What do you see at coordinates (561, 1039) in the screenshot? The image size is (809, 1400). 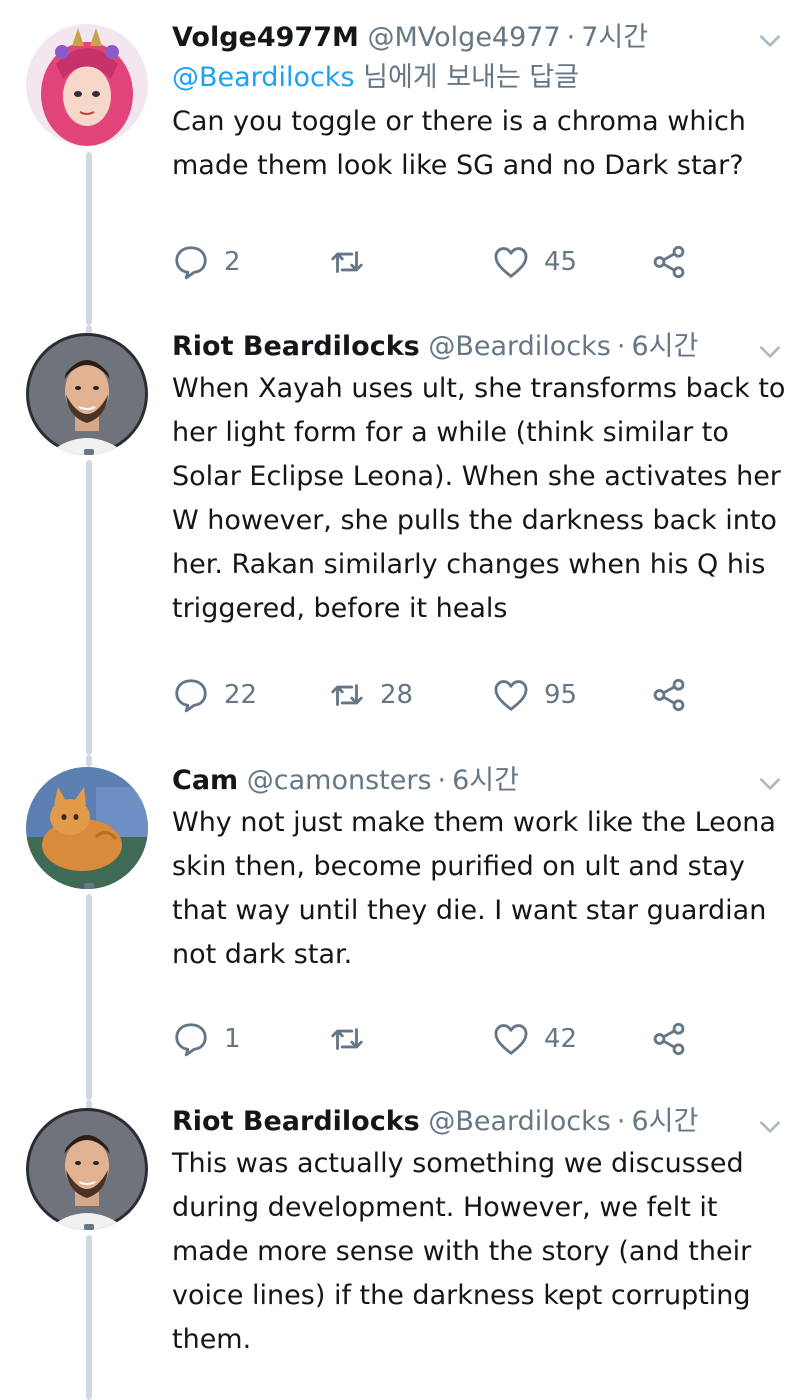 I see `like-count: 42` at bounding box center [561, 1039].